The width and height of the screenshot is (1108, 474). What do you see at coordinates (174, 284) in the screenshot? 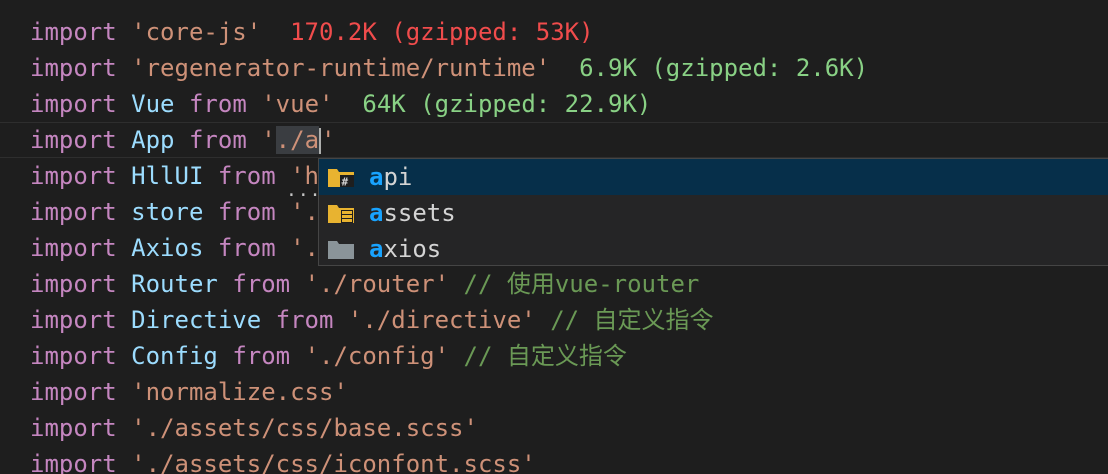
I see `code-token: Router` at bounding box center [174, 284].